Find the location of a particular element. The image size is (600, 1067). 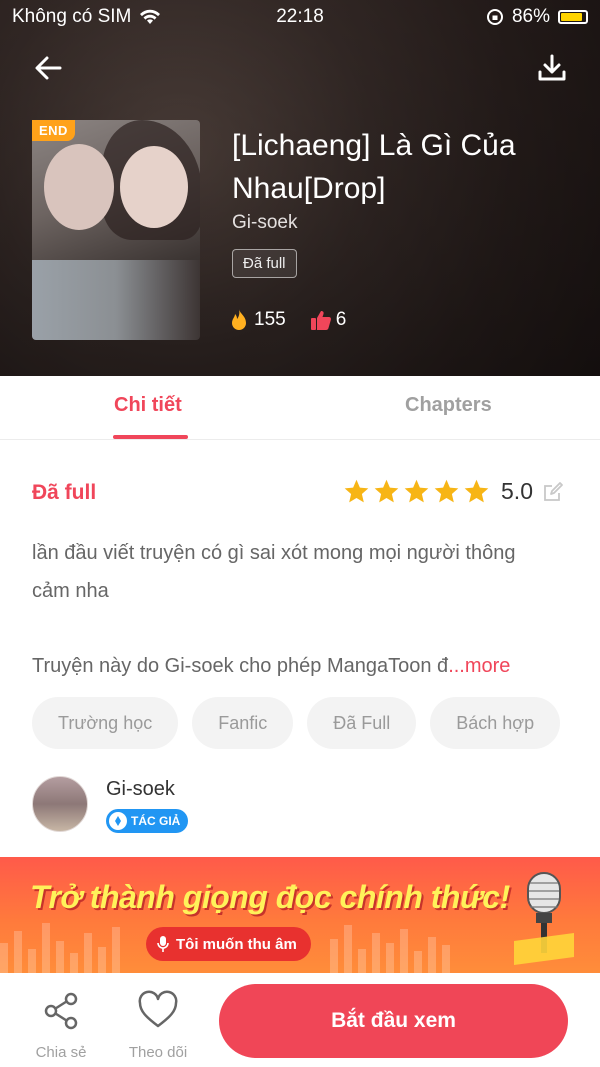

story-stats: 155 6 is located at coordinates (287, 320).